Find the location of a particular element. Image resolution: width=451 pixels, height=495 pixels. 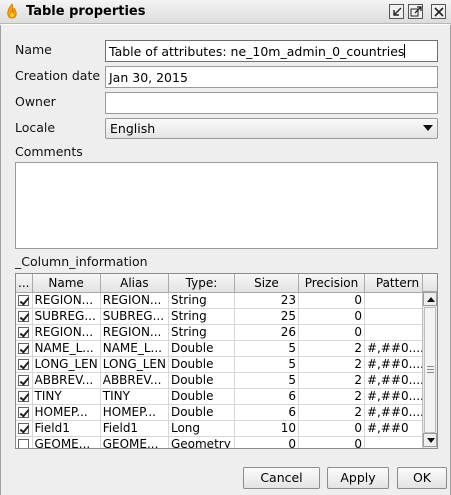

column-header-name: Name is located at coordinates (66, 283).